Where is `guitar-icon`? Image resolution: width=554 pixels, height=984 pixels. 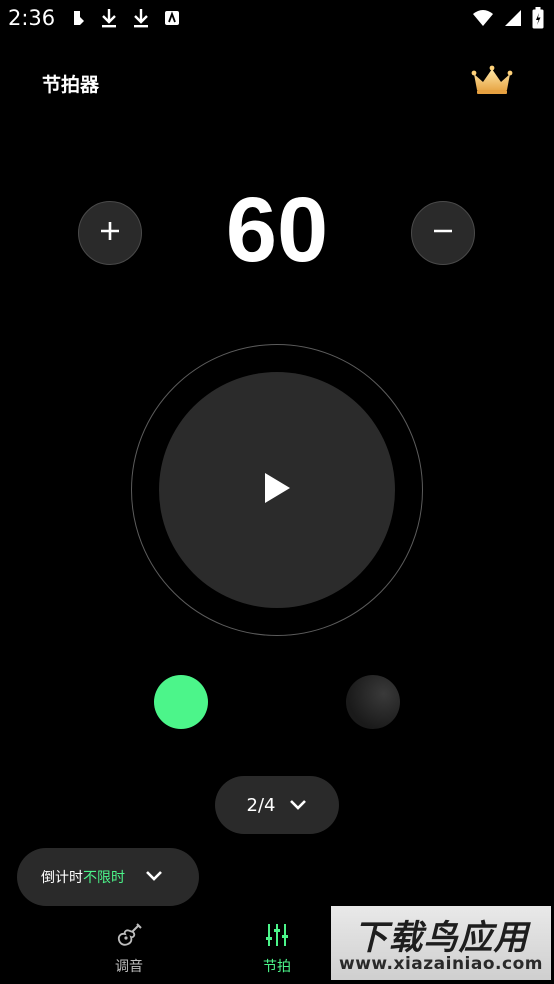
guitar-icon is located at coordinates (129, 937).